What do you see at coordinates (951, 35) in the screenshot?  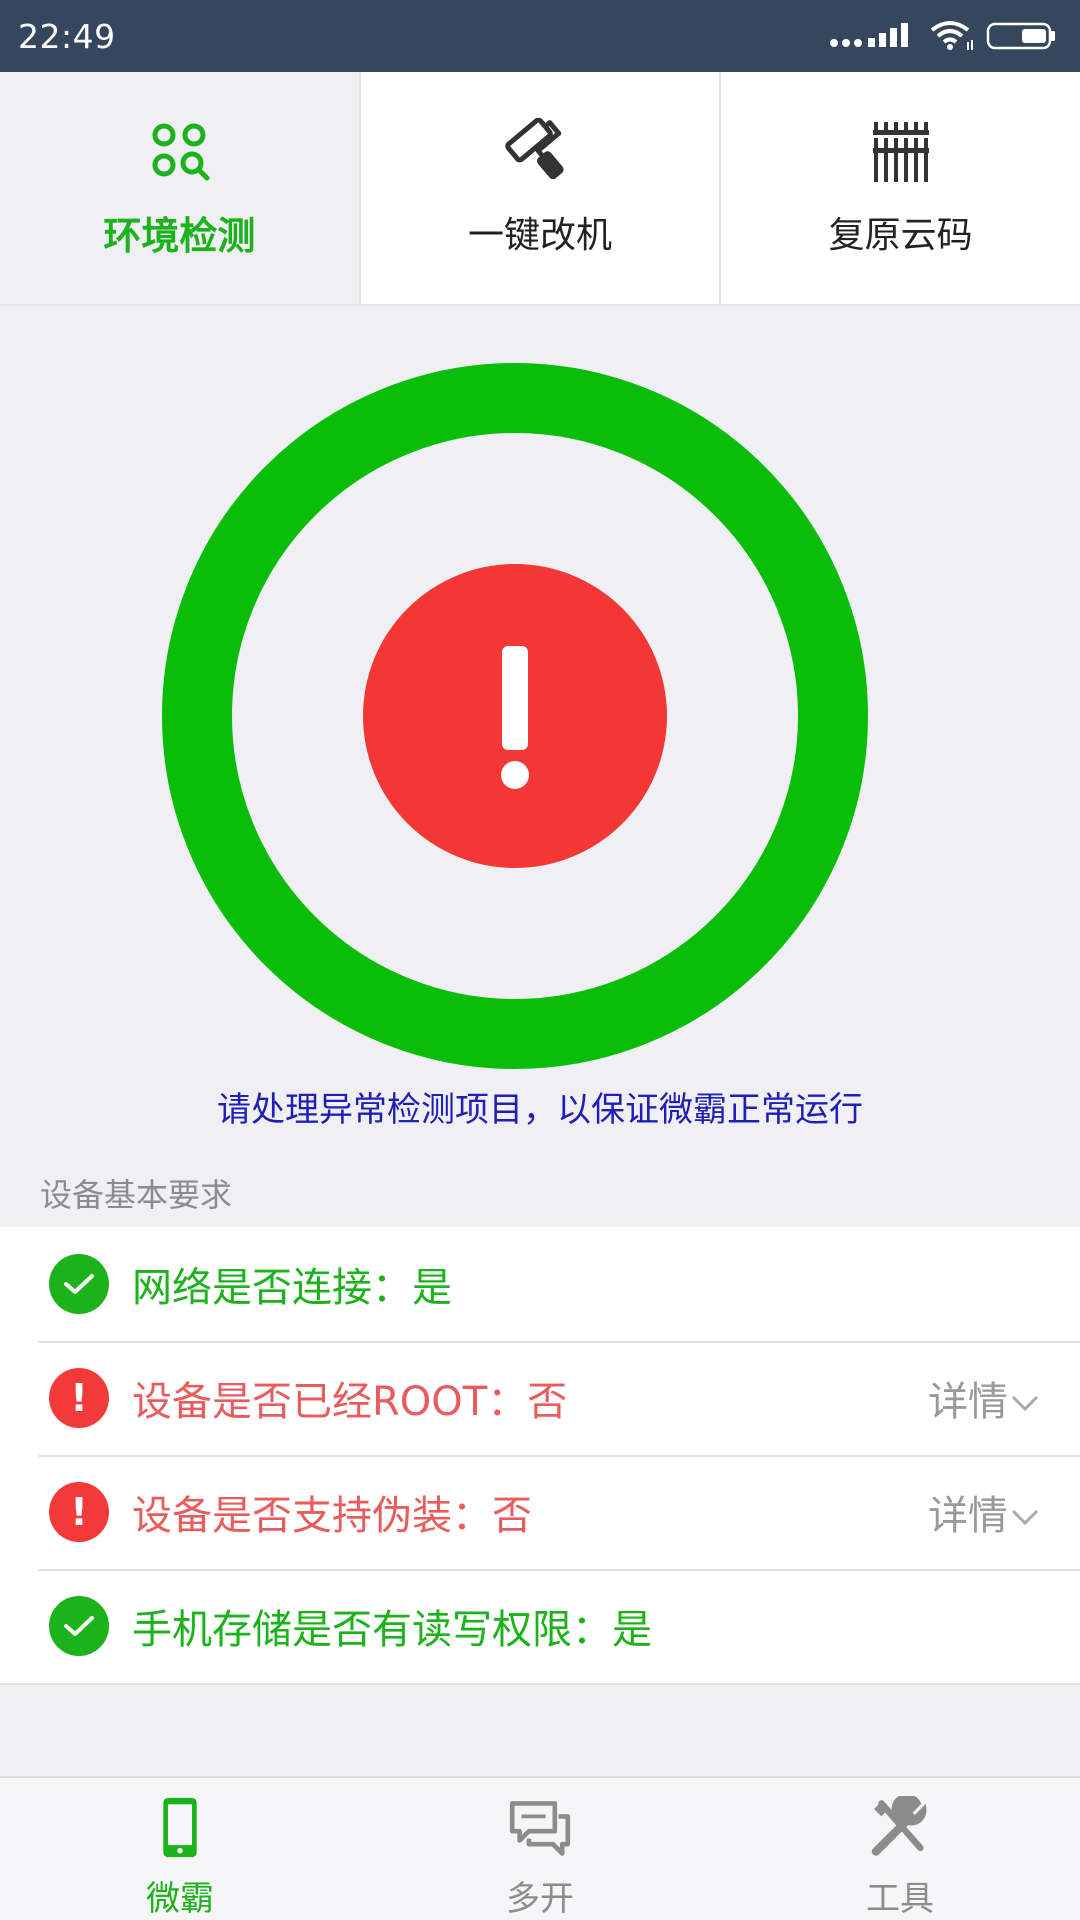 I see `wifi-icon` at bounding box center [951, 35].